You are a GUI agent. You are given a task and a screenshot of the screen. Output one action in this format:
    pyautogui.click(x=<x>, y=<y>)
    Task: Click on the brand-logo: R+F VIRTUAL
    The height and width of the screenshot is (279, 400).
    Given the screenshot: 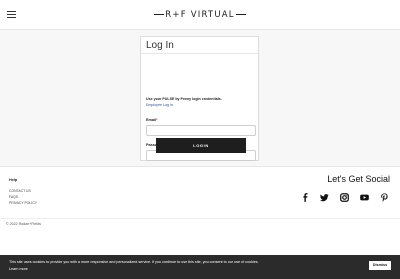 What is the action you would take?
    pyautogui.click(x=200, y=15)
    